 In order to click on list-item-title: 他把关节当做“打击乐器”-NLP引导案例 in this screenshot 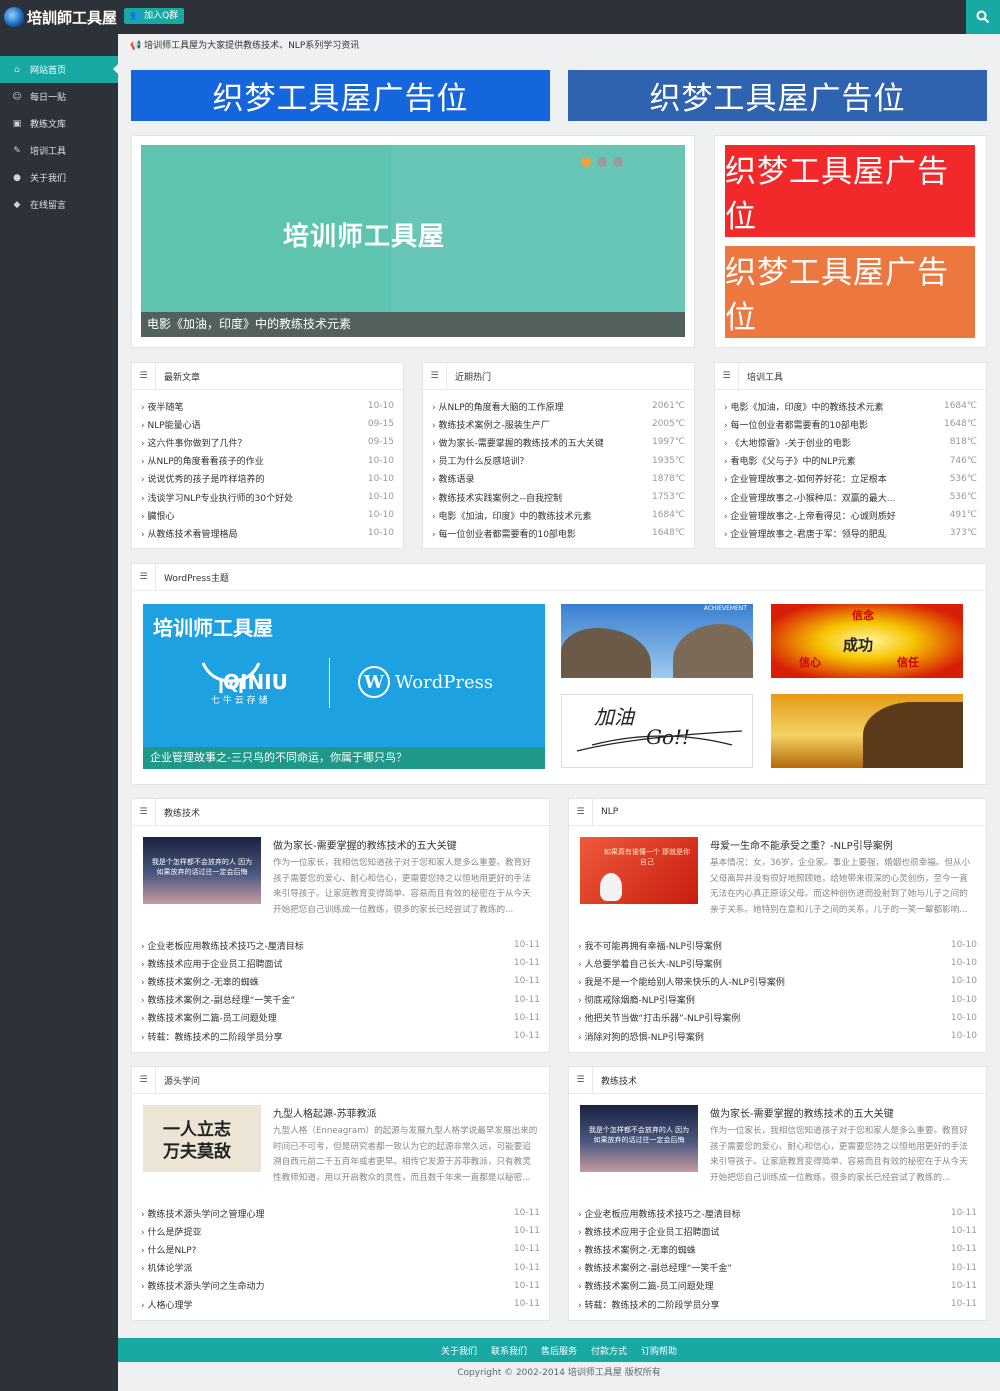, I will do `click(659, 1017)`.